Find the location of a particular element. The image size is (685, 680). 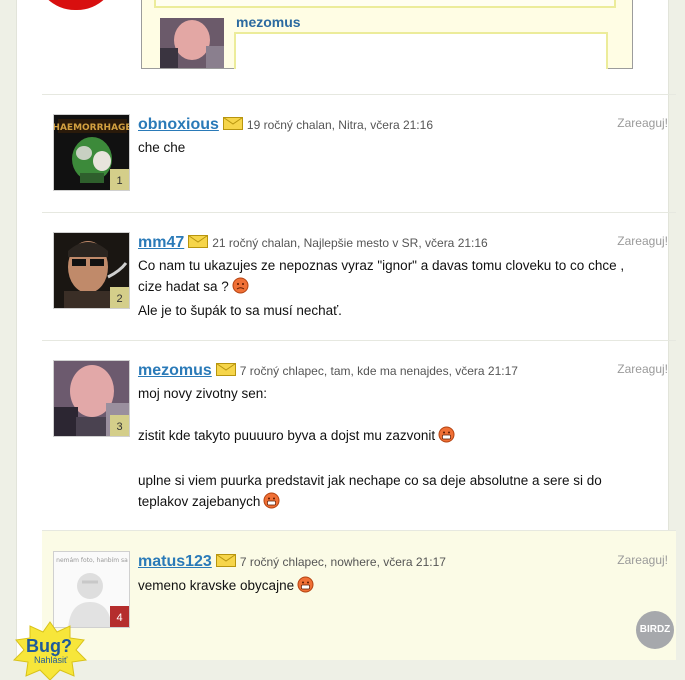

red-logo-shape is located at coordinates (76, 5).